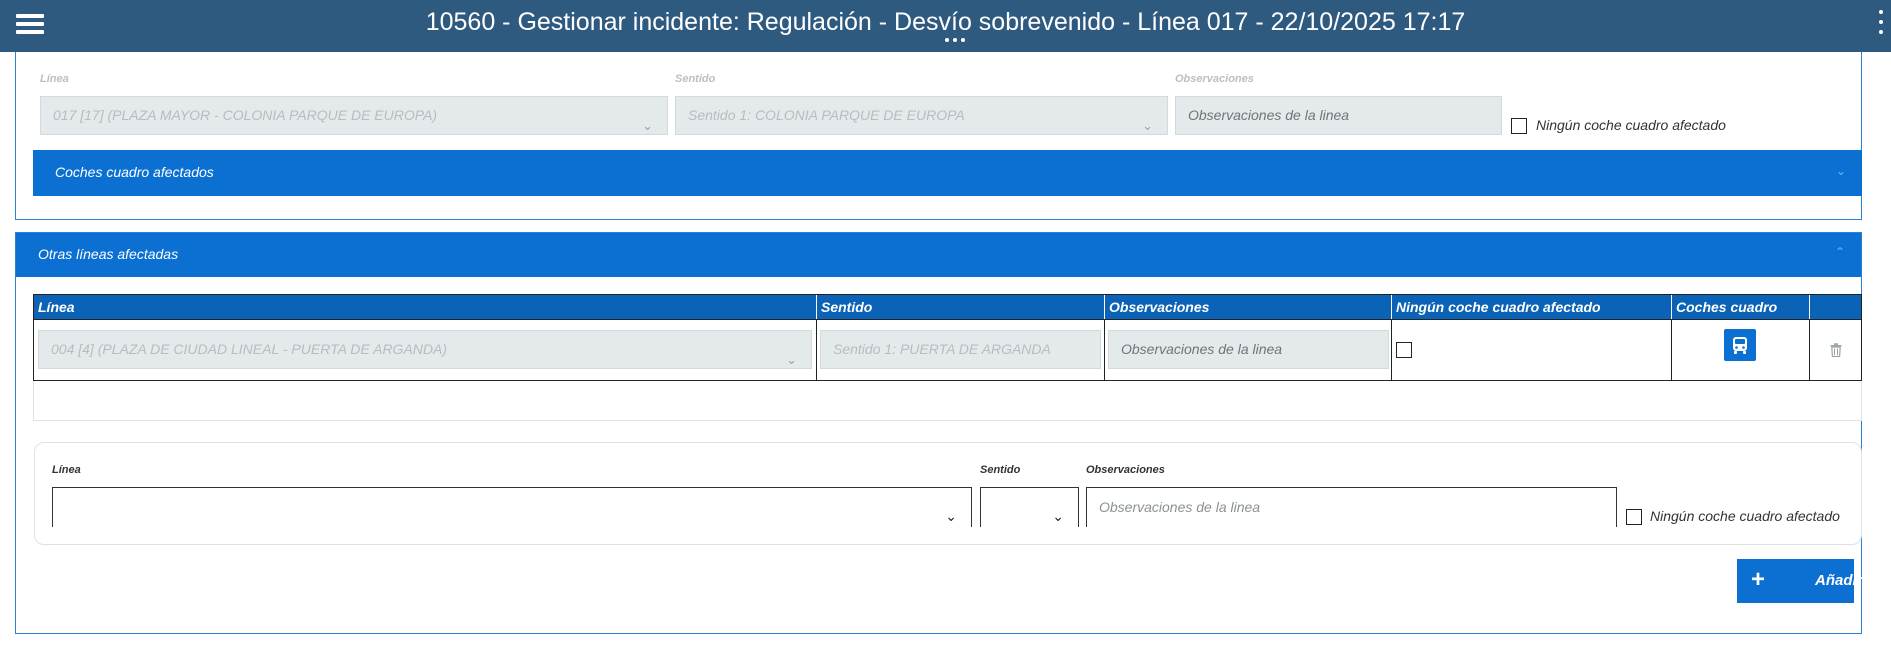 Image resolution: width=1891 pixels, height=649 pixels. Describe the element at coordinates (1029, 507) in the screenshot. I see `new-sentido-select: ⌄` at that location.